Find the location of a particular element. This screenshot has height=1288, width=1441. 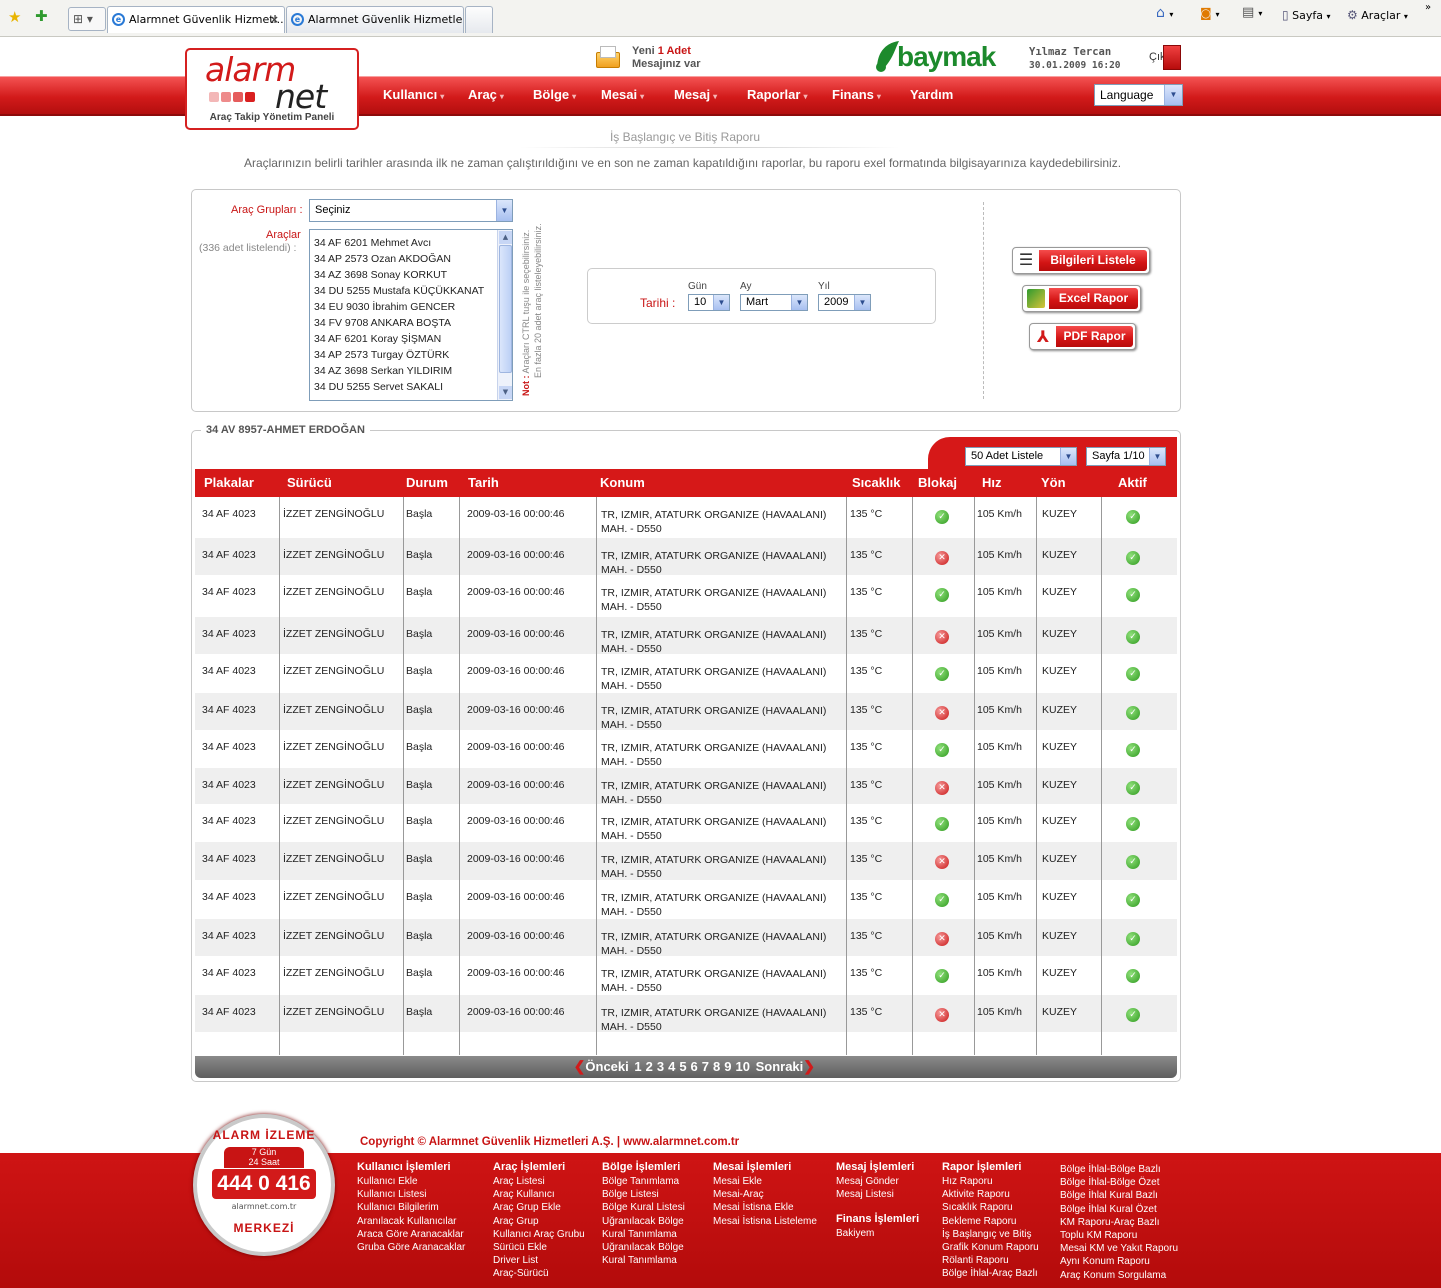

col-plakalar: Plakalar is located at coordinates (229, 482).